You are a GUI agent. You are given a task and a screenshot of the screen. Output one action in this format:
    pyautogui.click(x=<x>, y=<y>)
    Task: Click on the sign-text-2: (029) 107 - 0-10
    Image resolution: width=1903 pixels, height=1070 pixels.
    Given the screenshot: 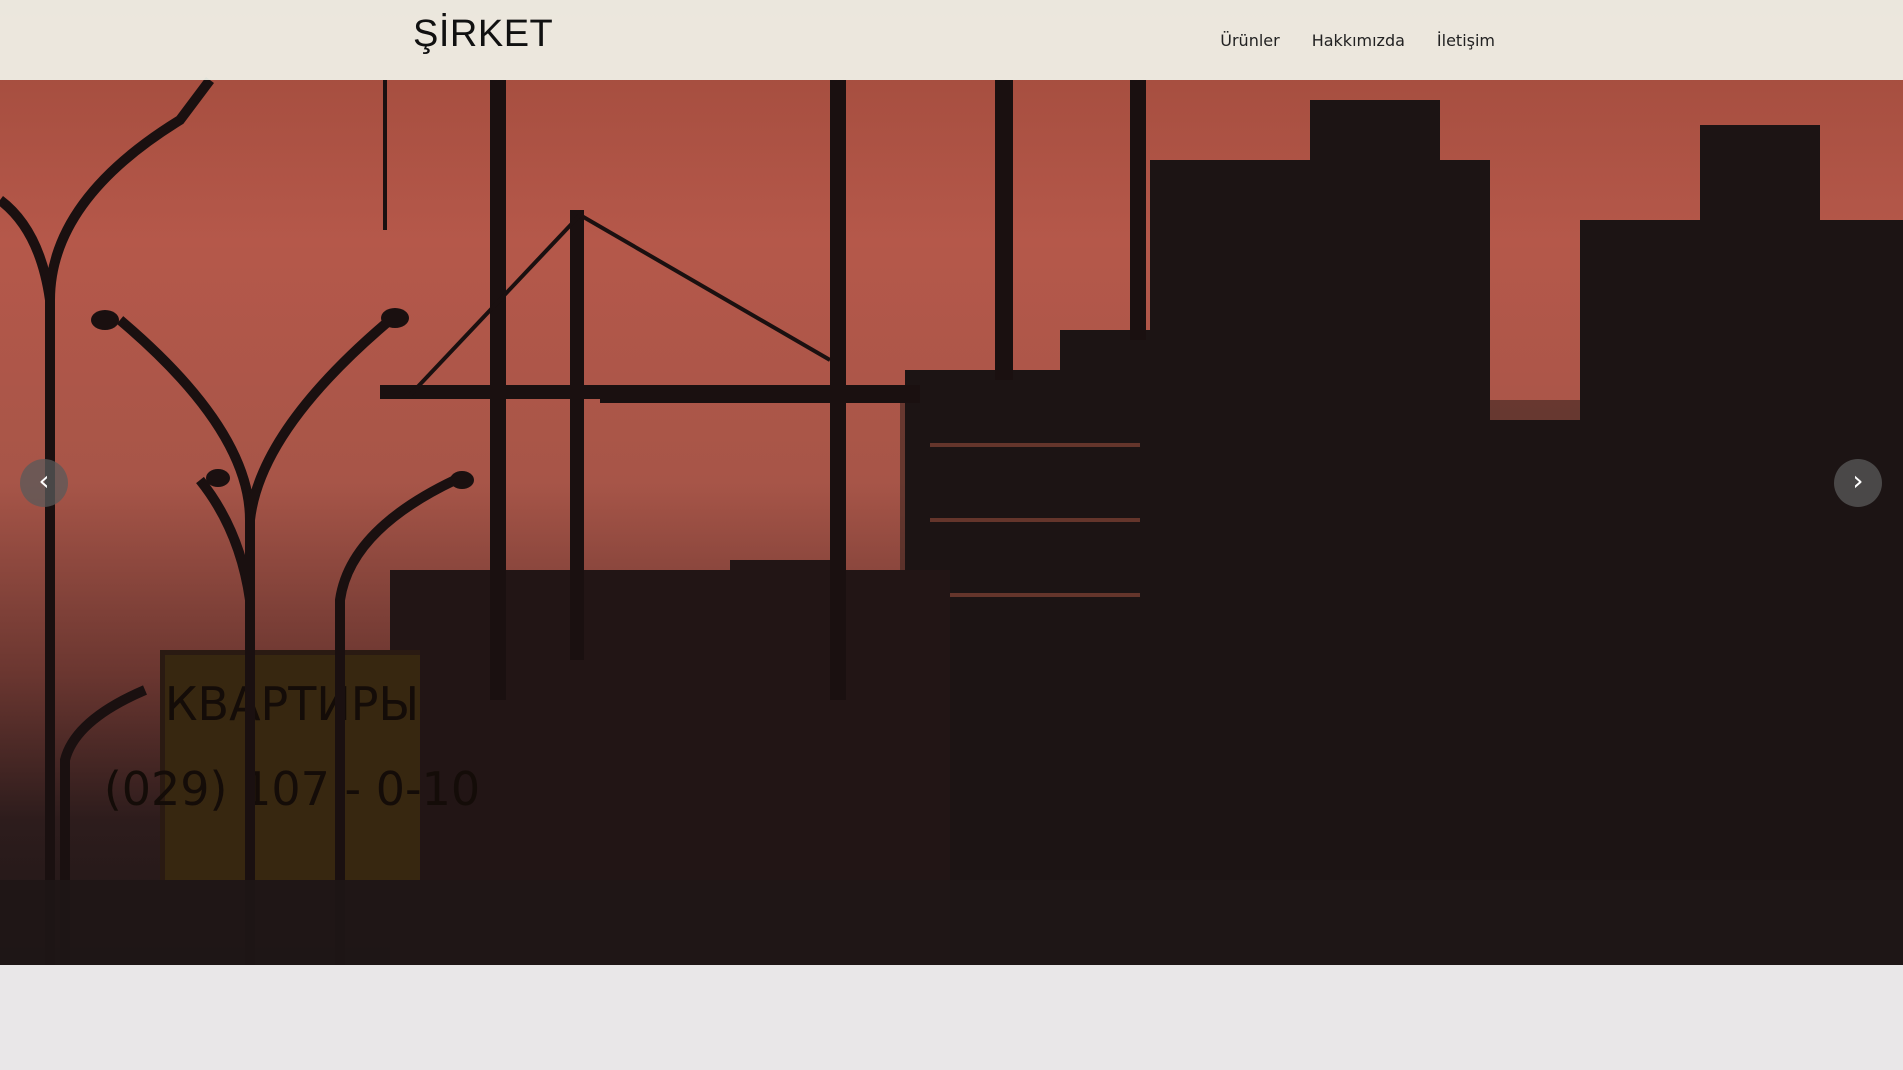 What is the action you would take?
    pyautogui.click(x=292, y=789)
    